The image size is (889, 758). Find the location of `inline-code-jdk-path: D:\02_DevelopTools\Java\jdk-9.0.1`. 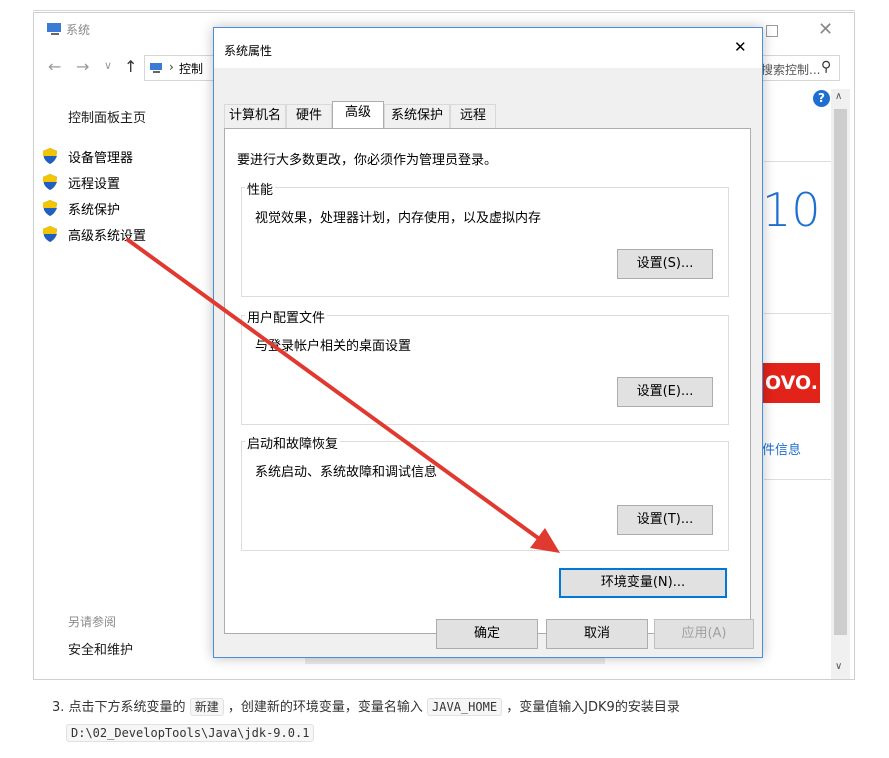

inline-code-jdk-path: D:\02_DevelopTools\Java\jdk-9.0.1 is located at coordinates (190, 733).